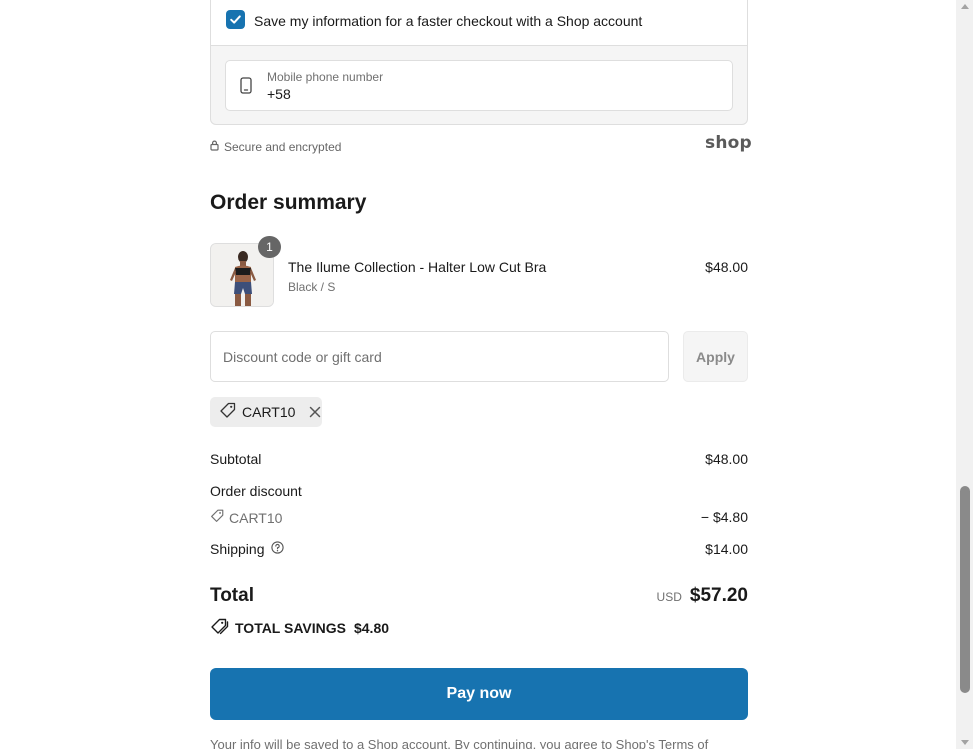  What do you see at coordinates (728, 143) in the screenshot?
I see `shop-logo: shop` at bounding box center [728, 143].